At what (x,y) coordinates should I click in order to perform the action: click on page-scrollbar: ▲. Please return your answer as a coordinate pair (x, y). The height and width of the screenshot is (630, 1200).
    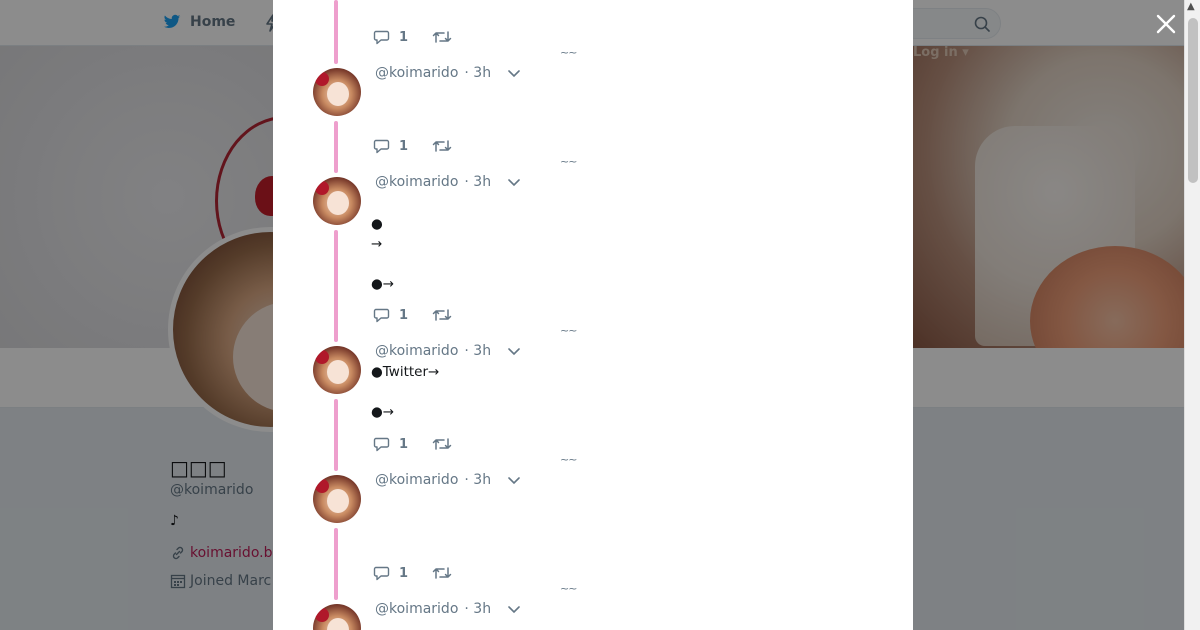
    Looking at the image, I should click on (1192, 315).